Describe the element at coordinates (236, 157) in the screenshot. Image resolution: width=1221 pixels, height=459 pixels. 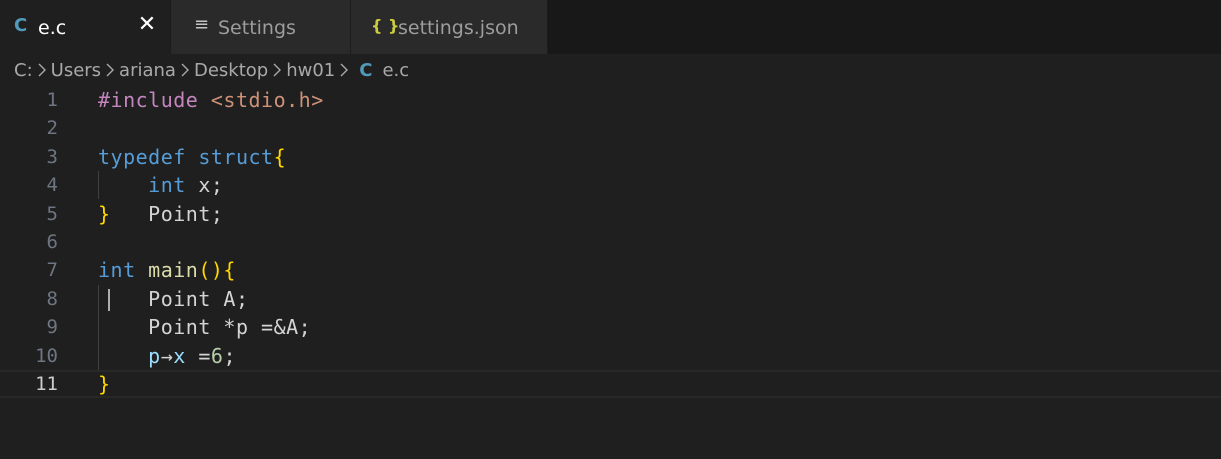
I see `code-token: struct` at that location.